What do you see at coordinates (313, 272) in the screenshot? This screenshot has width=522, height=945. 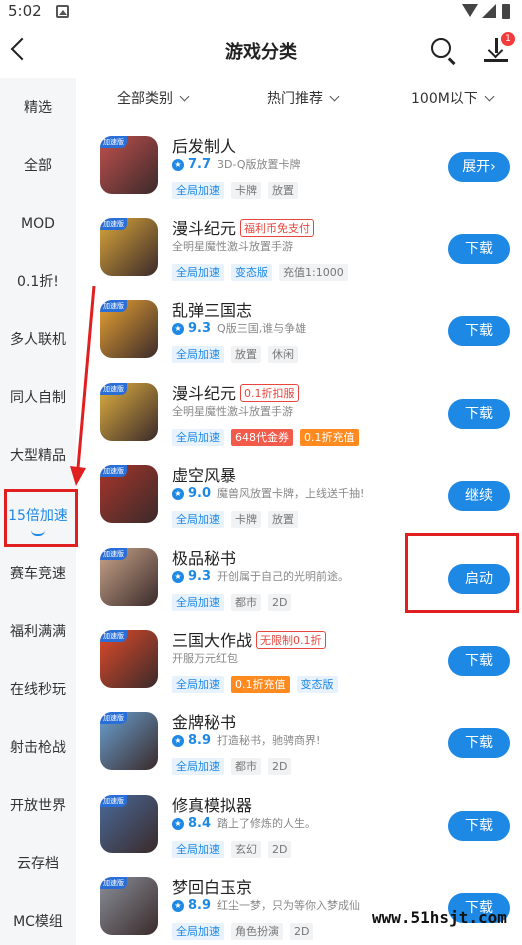 I see `game-tag: 充值1:1000` at bounding box center [313, 272].